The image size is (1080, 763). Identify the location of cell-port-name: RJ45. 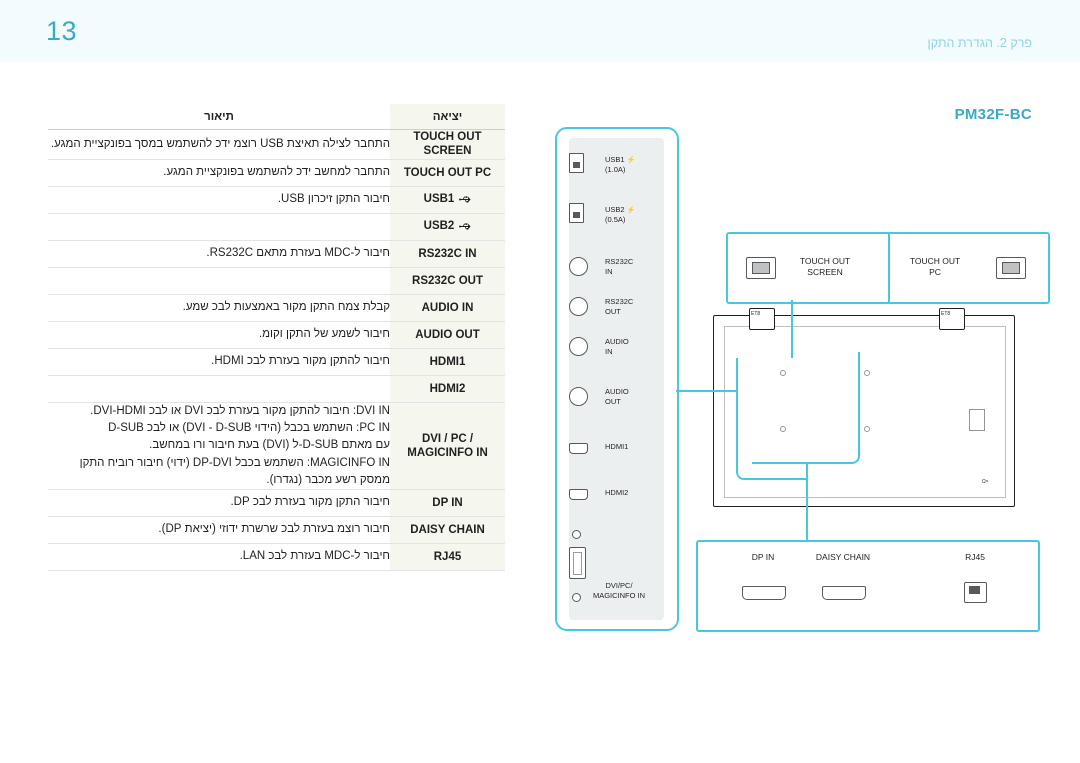
(447, 557).